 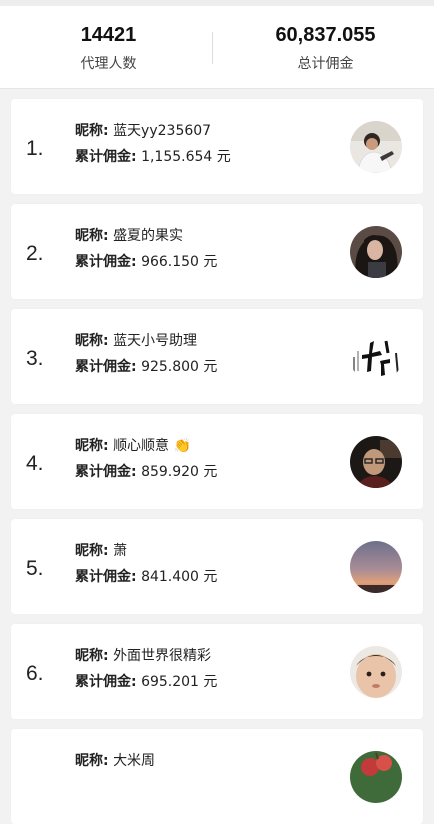 I want to click on nickname-line: 昵称: 外面世界很精彩, so click(x=143, y=655).